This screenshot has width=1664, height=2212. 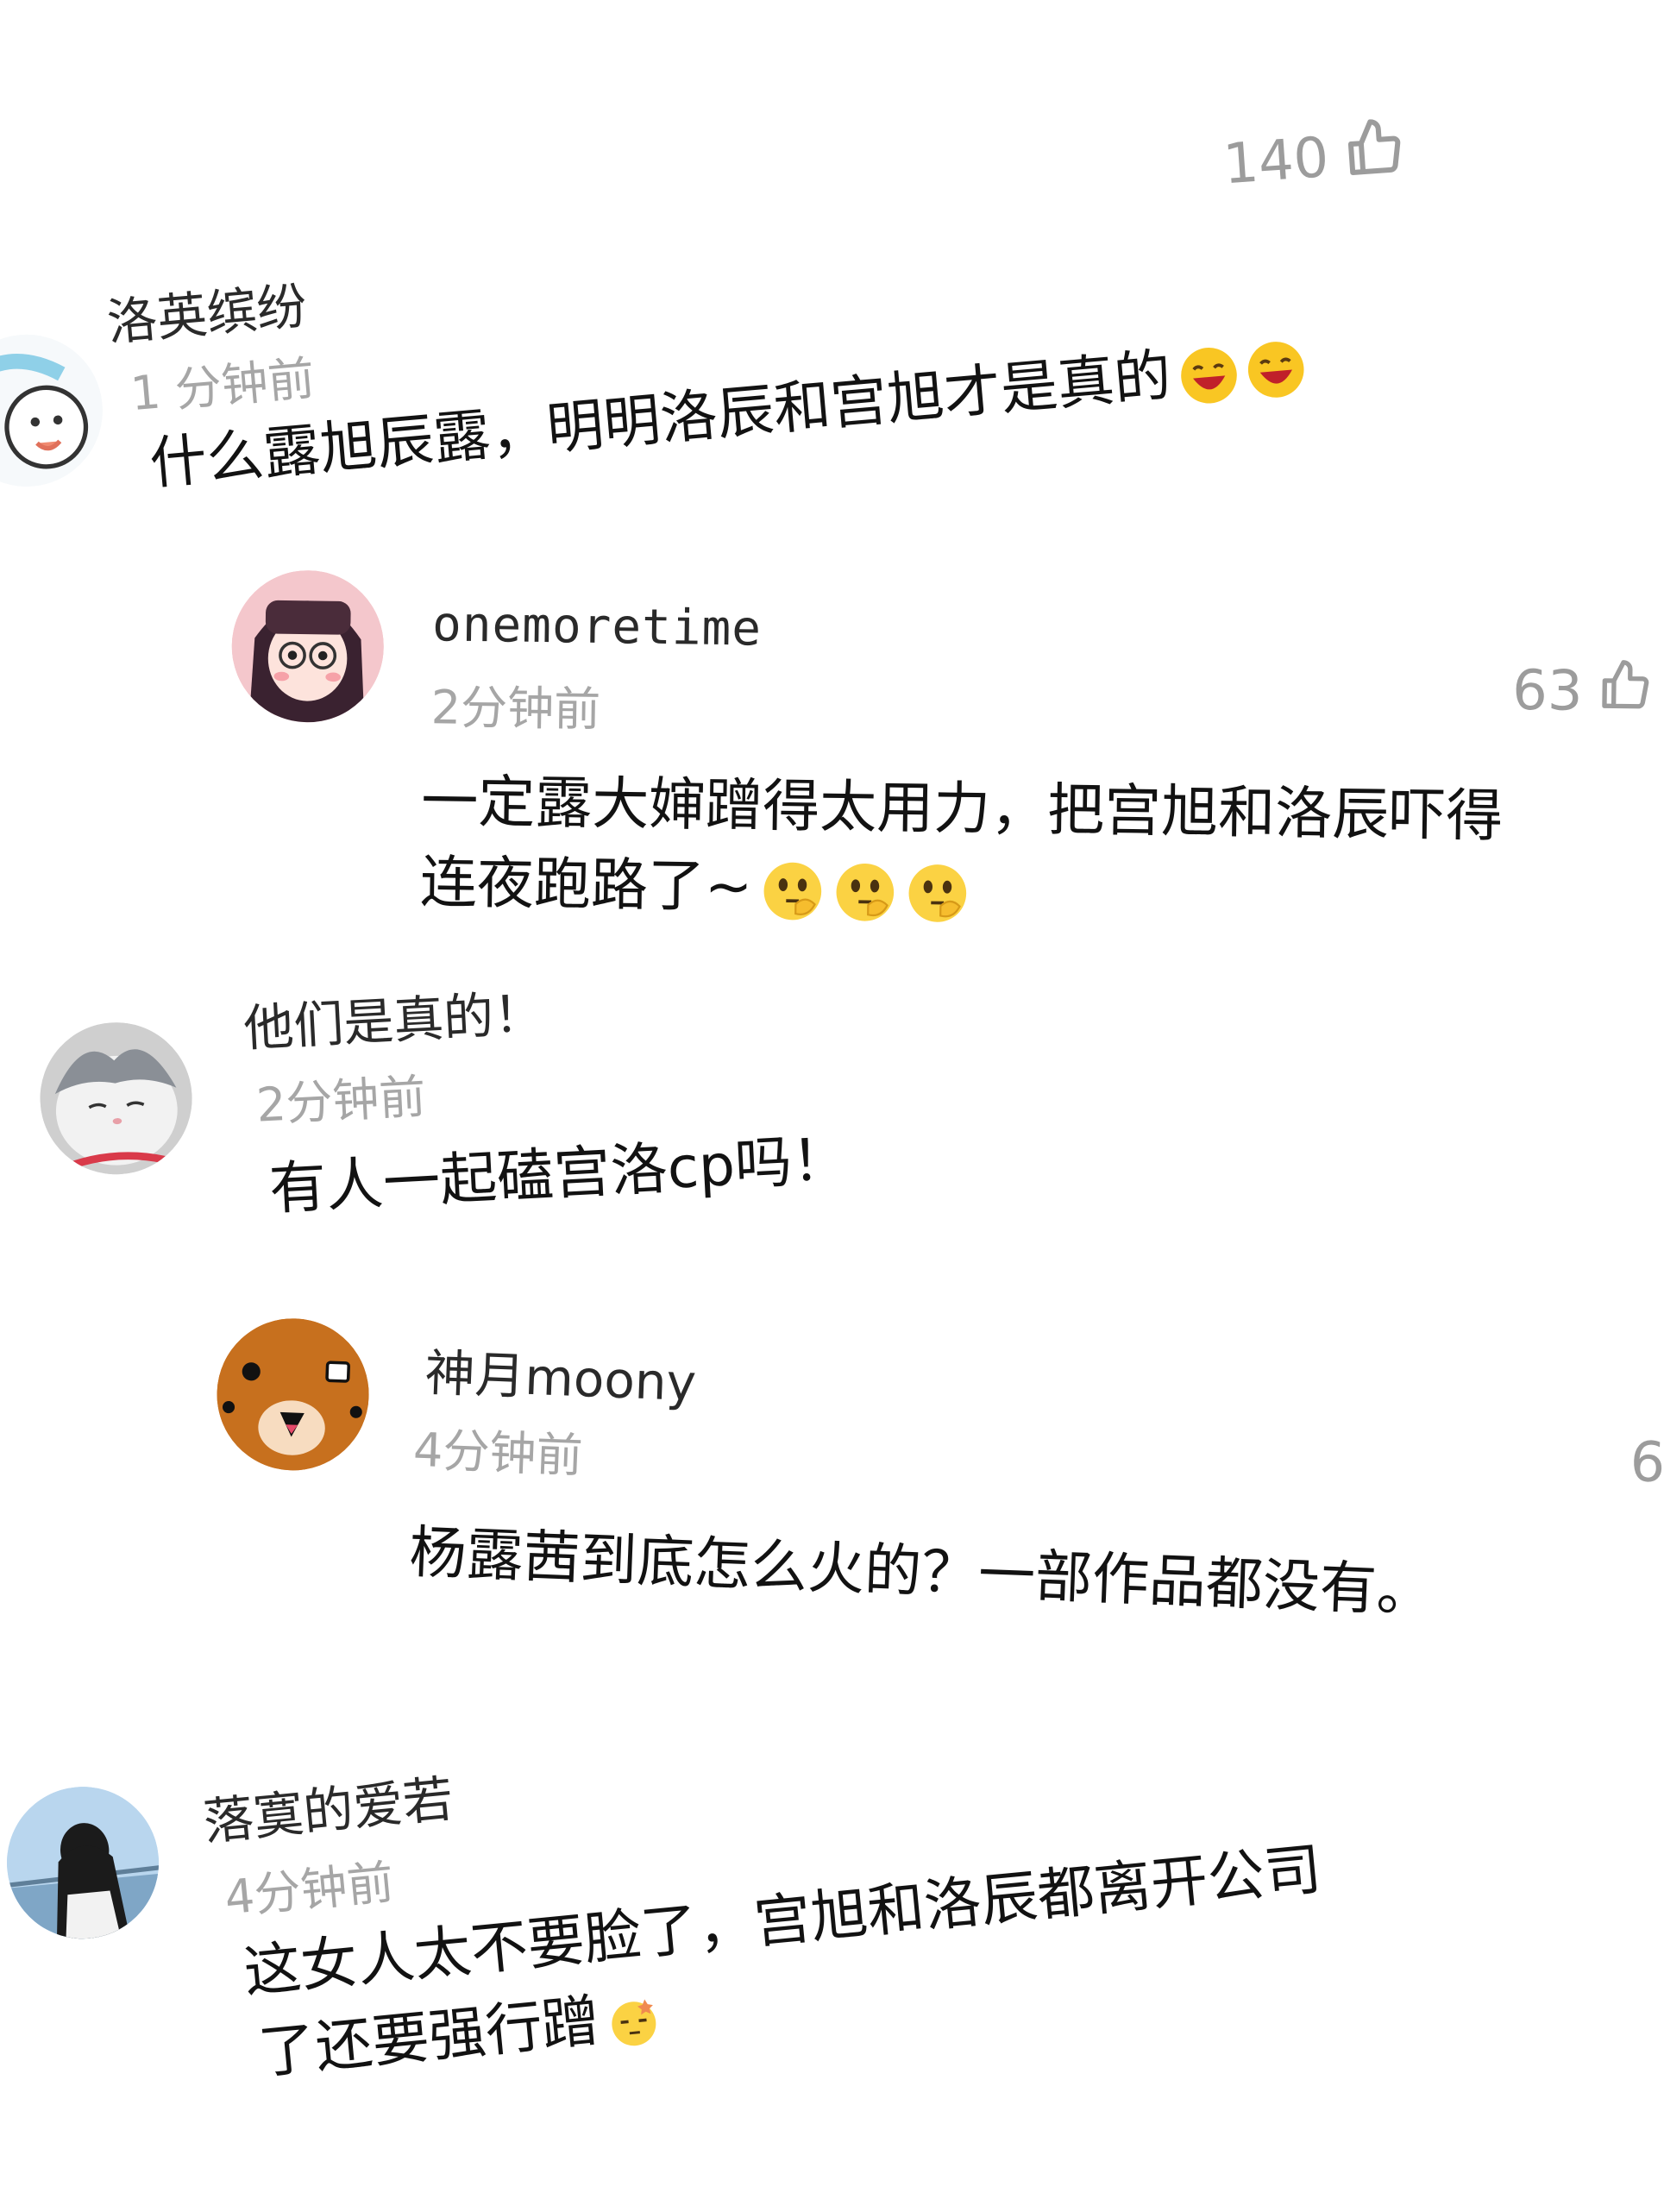 I want to click on like-count: 6, so click(x=1647, y=1463).